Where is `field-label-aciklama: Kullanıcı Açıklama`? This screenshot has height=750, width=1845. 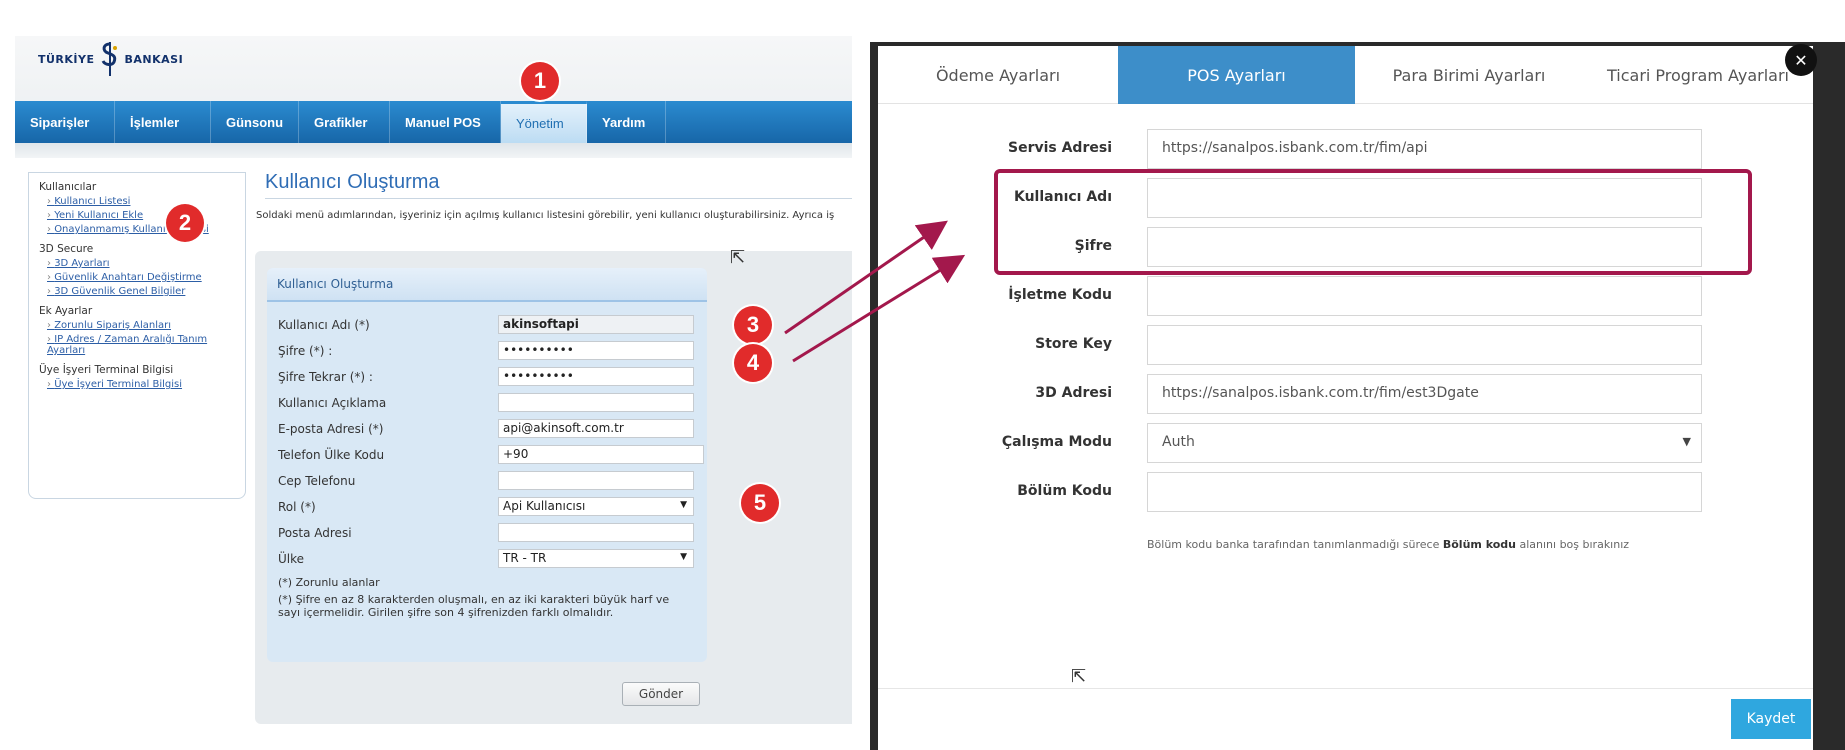 field-label-aciklama: Kullanıcı Açıklama is located at coordinates (332, 403).